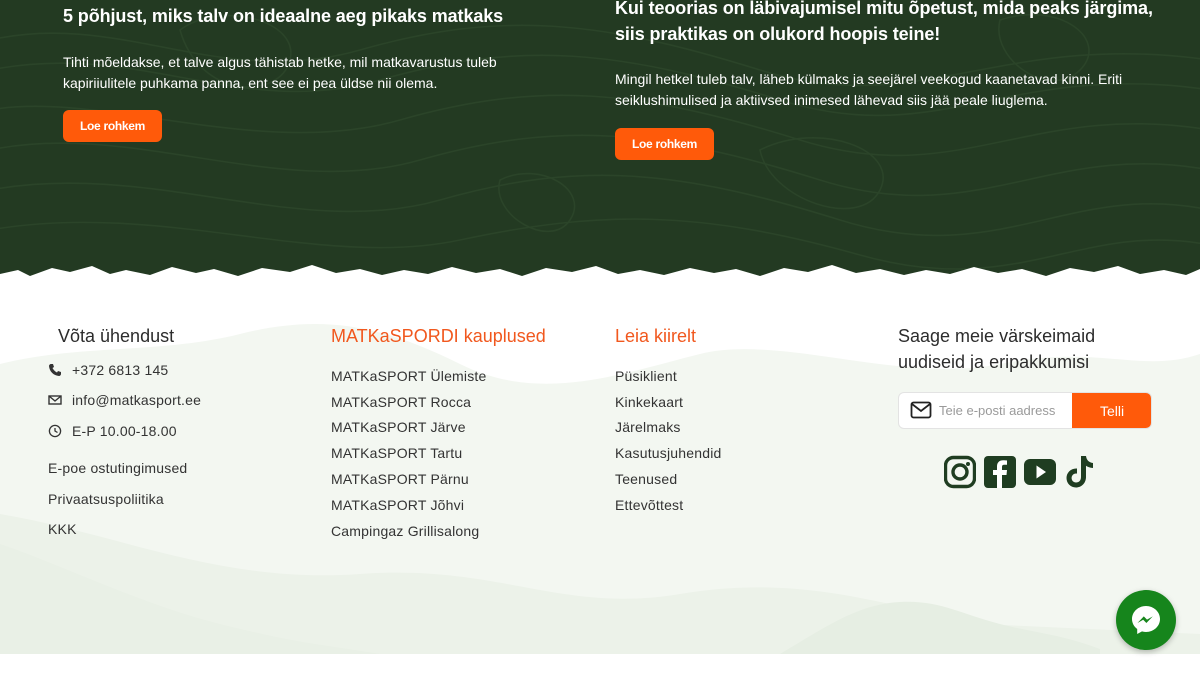  I want to click on quick-link-kasutusjuhendid: Kasutusjuhendid, so click(668, 453).